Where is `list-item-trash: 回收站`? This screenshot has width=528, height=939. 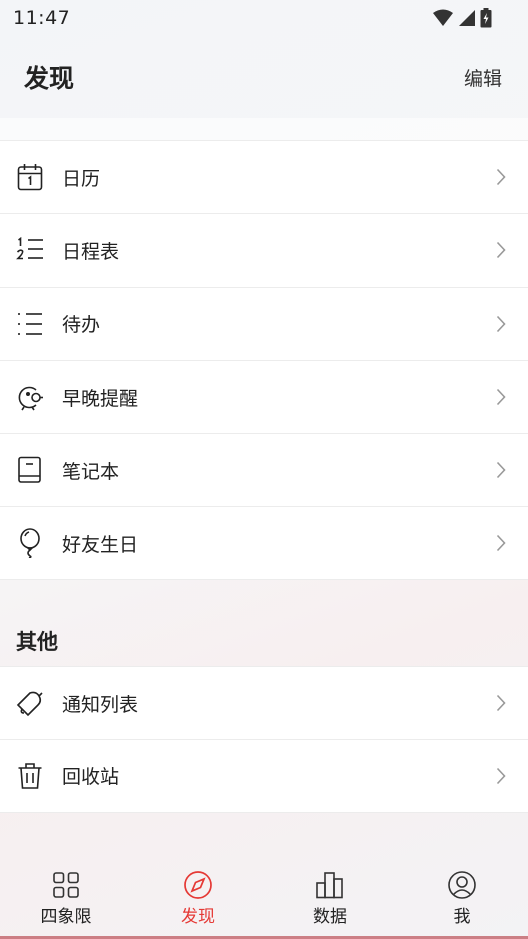 list-item-trash: 回收站 is located at coordinates (264, 776).